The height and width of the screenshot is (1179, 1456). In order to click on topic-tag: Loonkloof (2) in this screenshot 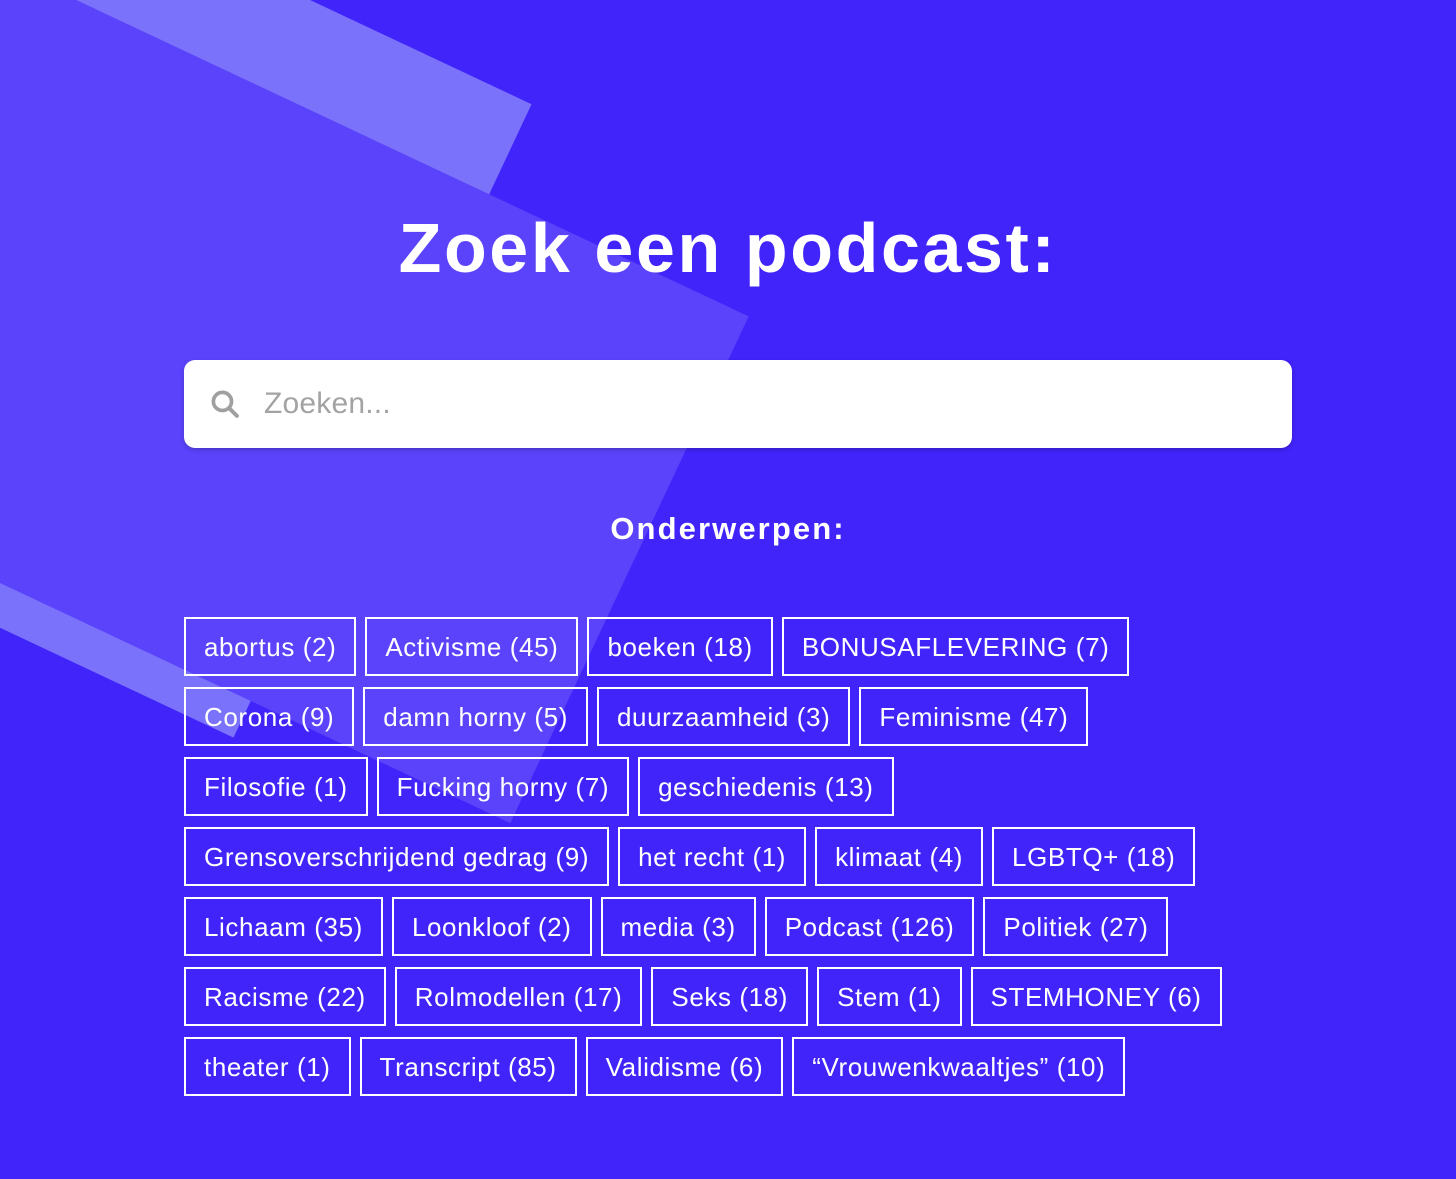, I will do `click(491, 926)`.